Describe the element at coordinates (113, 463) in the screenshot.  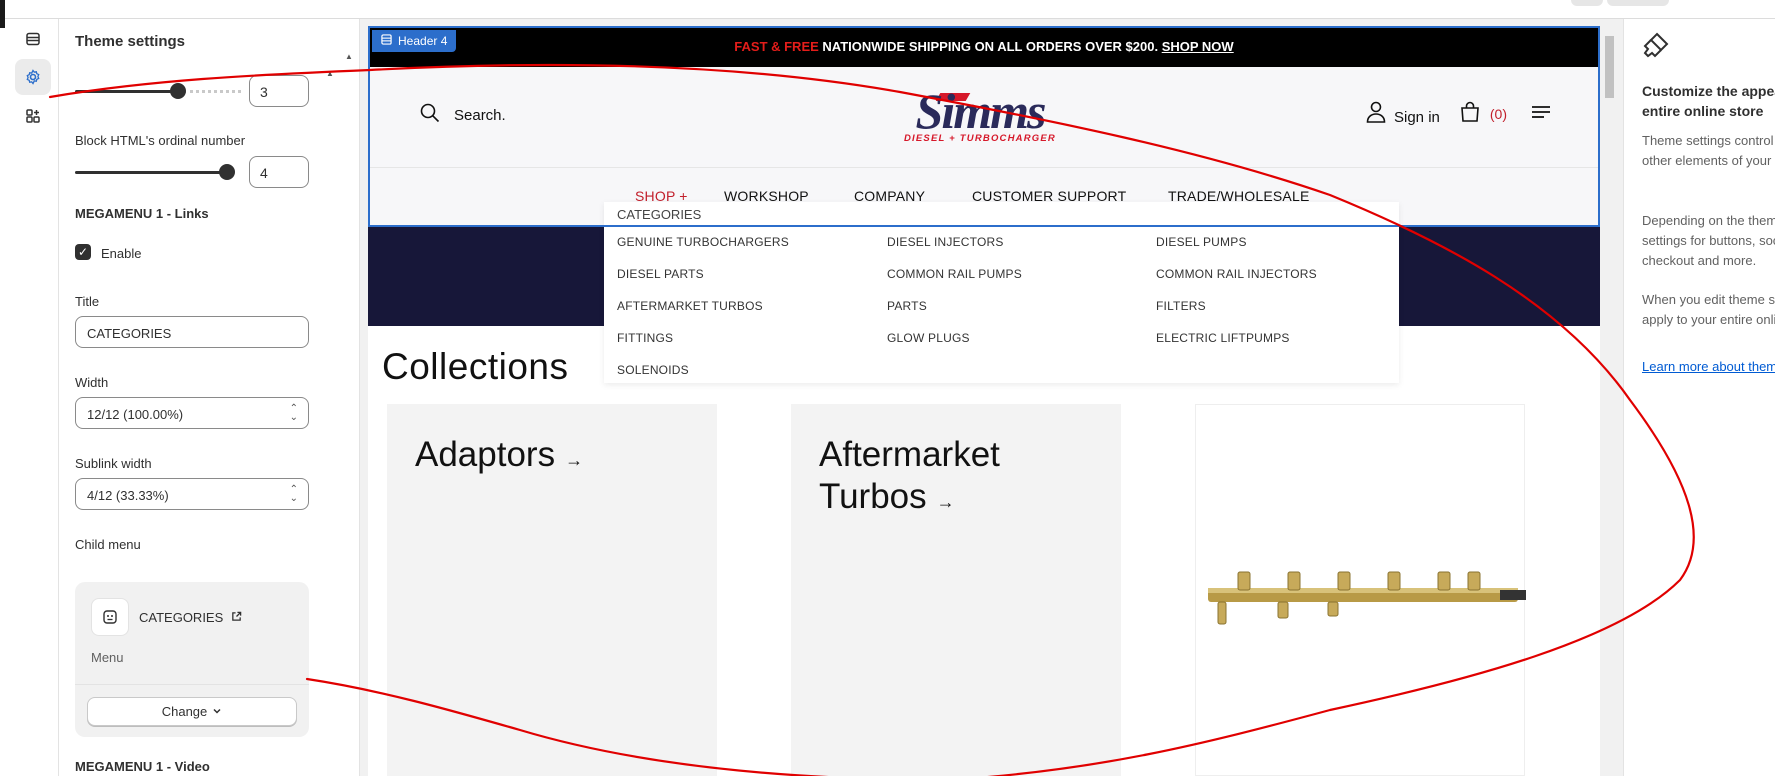
I see `sublink-width-label: Sublink width` at that location.